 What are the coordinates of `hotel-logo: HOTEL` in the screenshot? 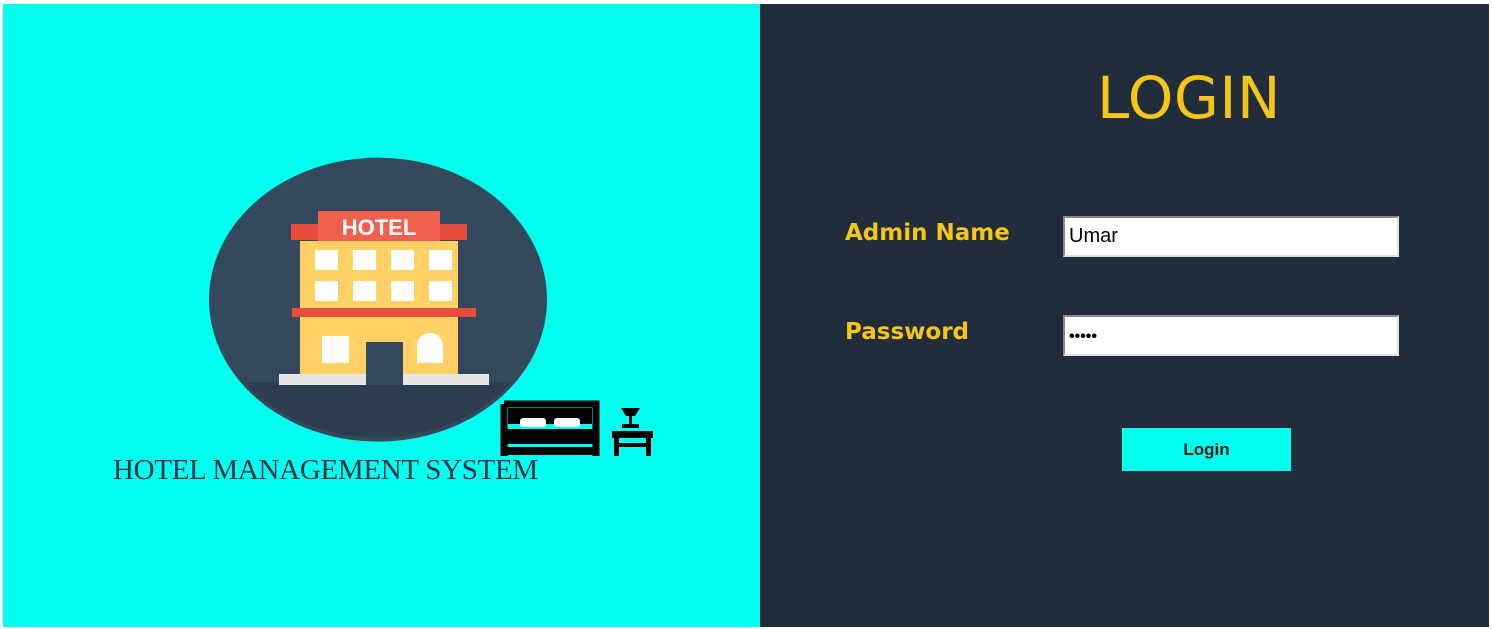 It's located at (434, 306).